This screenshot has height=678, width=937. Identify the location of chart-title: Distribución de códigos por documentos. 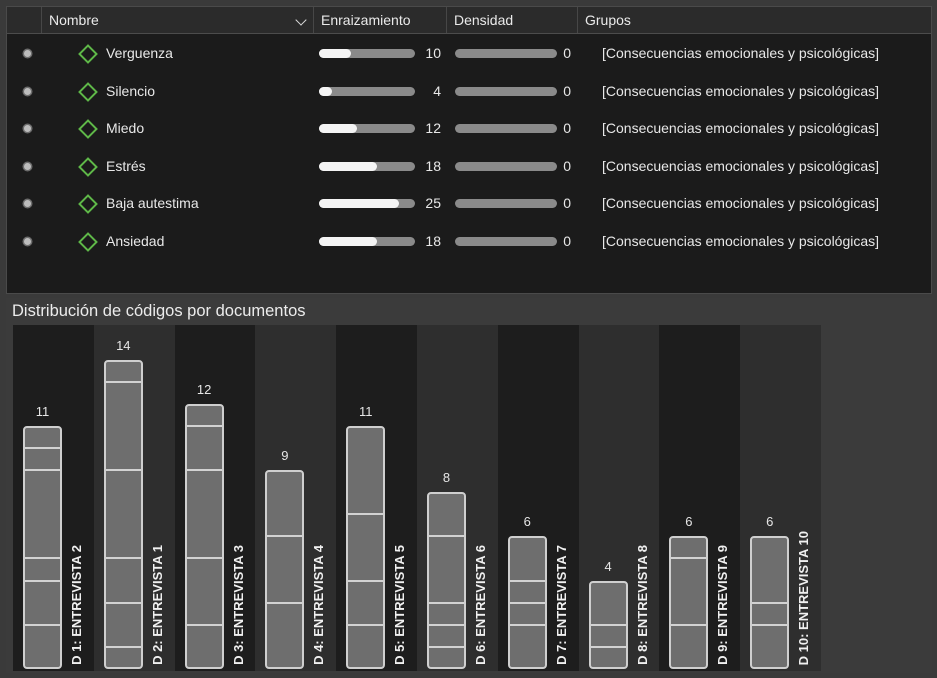
(159, 311).